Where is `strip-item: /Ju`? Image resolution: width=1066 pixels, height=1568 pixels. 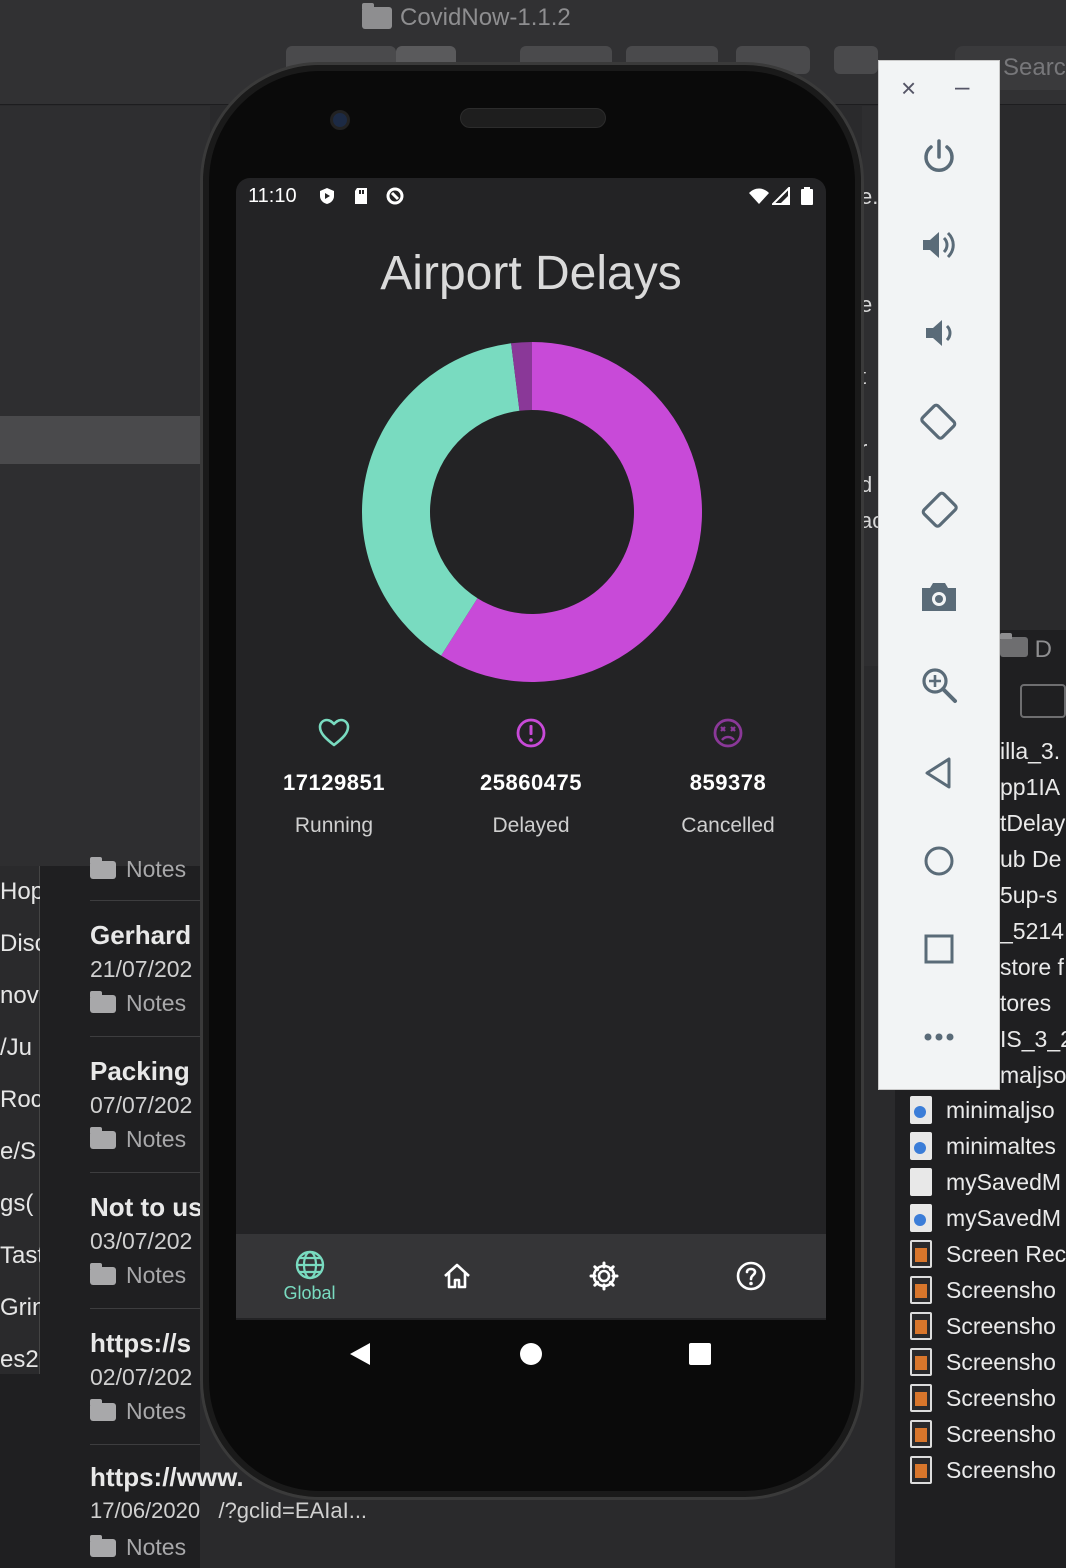
strip-item: /Ju is located at coordinates (20, 1048).